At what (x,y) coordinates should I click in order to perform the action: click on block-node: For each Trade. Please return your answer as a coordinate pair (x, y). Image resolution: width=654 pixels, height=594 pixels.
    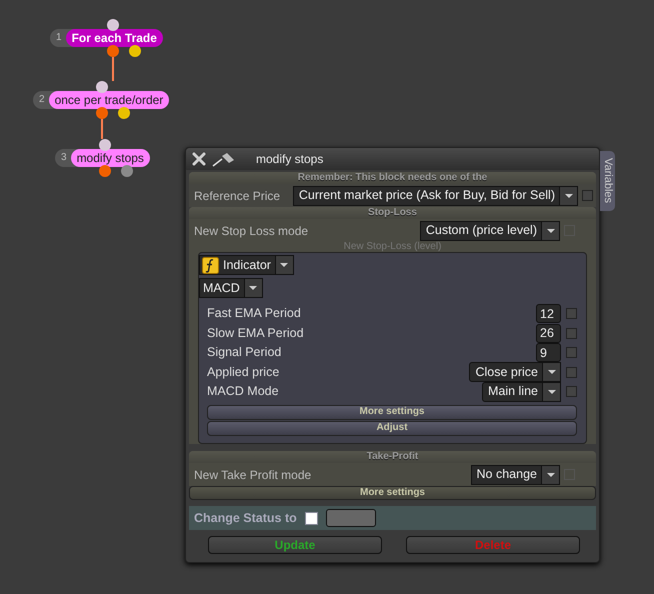
    Looking at the image, I should click on (114, 38).